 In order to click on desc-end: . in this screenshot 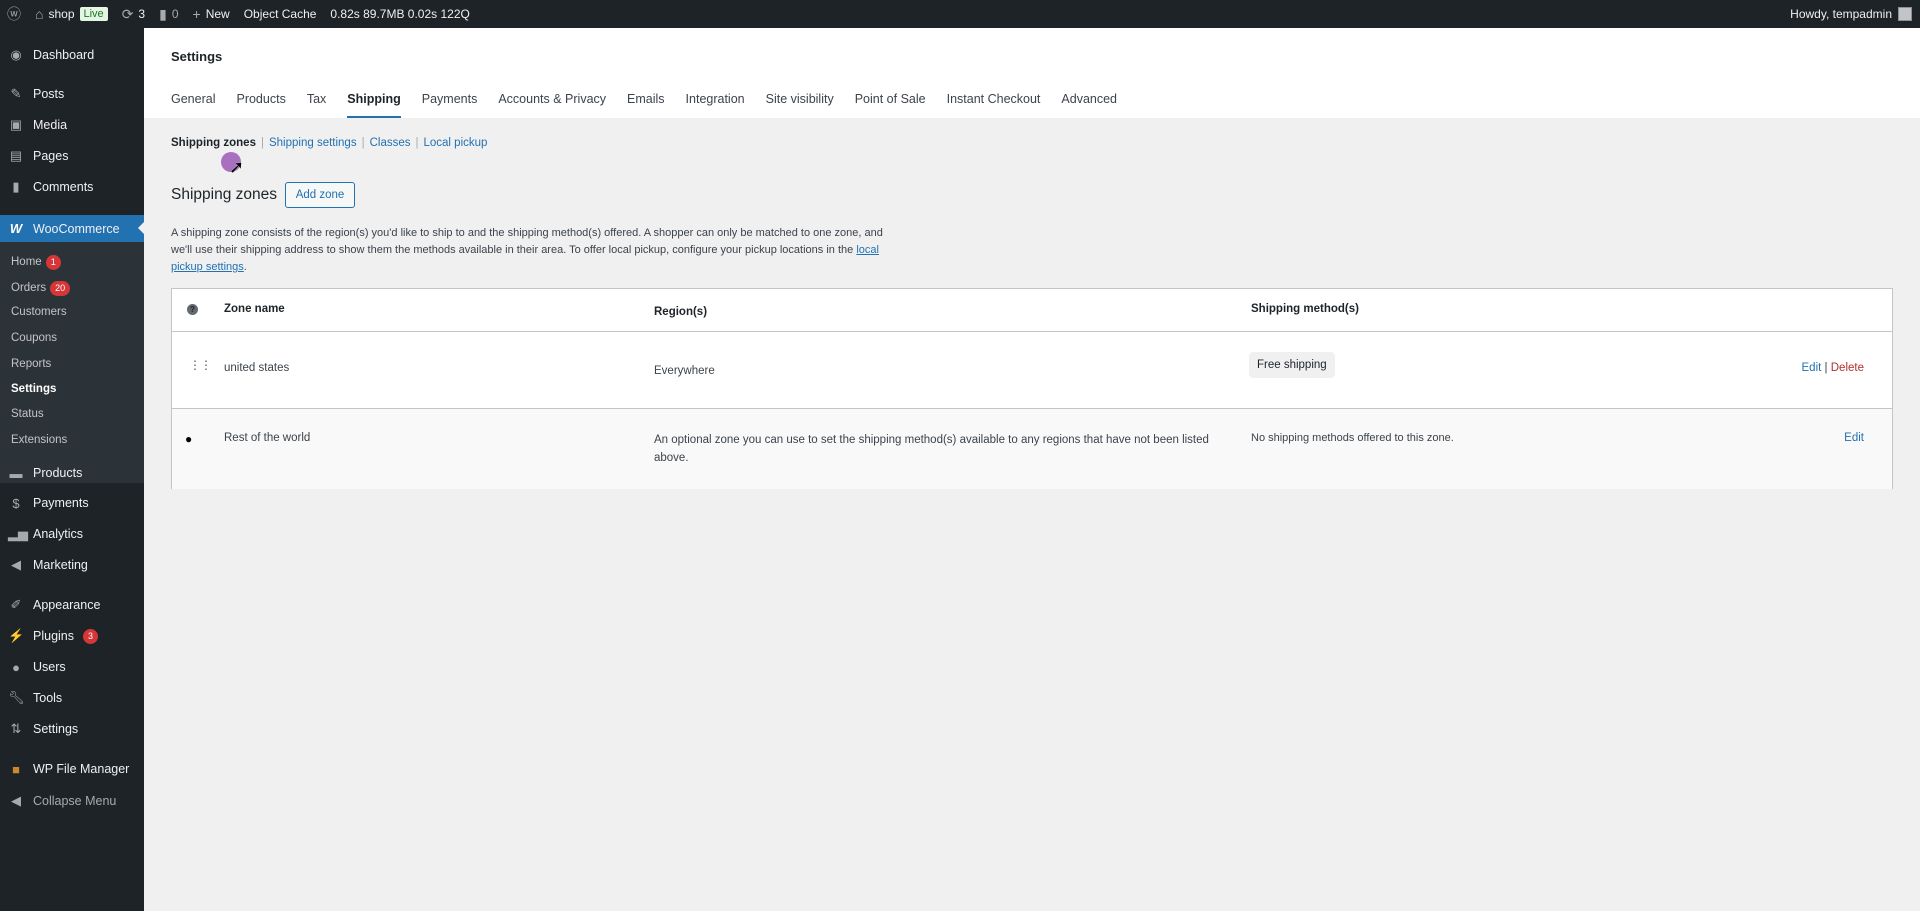, I will do `click(245, 267)`.